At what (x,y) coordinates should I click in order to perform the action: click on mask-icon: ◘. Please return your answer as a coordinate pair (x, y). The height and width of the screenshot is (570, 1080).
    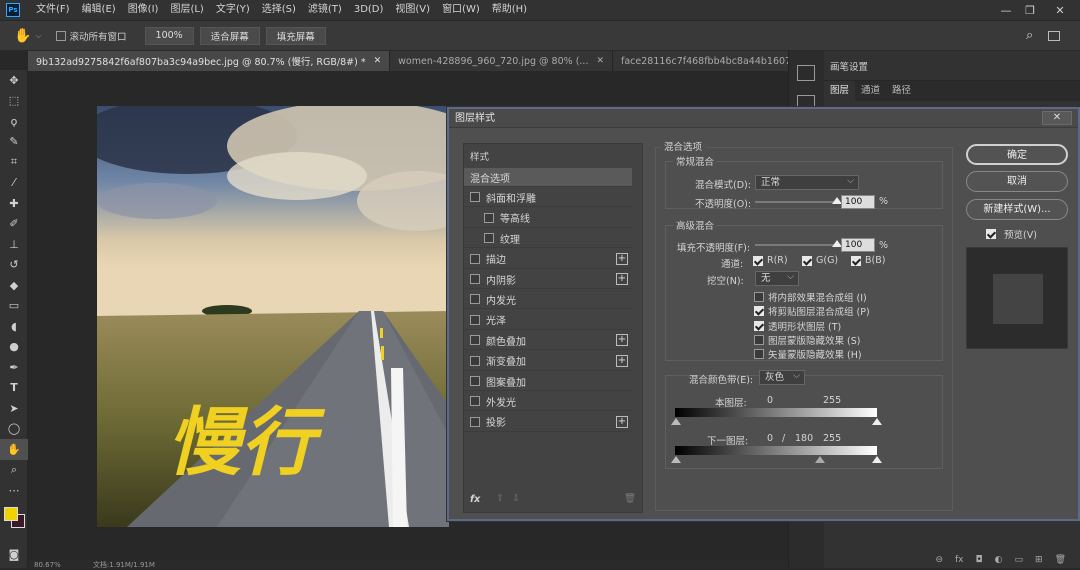
    Looking at the image, I should click on (979, 561).